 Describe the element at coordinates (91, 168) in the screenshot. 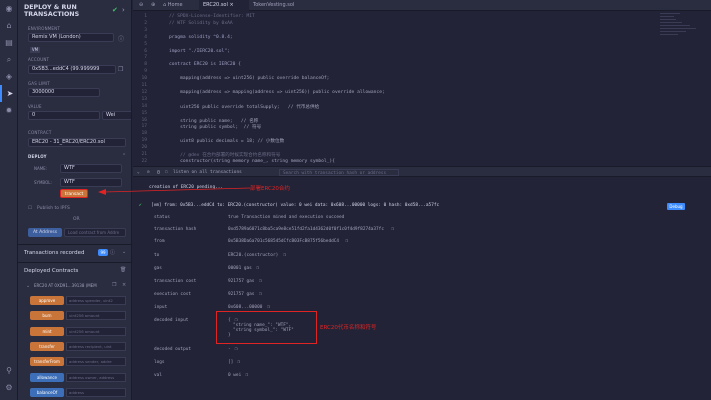

I see `name-input: WTF` at that location.